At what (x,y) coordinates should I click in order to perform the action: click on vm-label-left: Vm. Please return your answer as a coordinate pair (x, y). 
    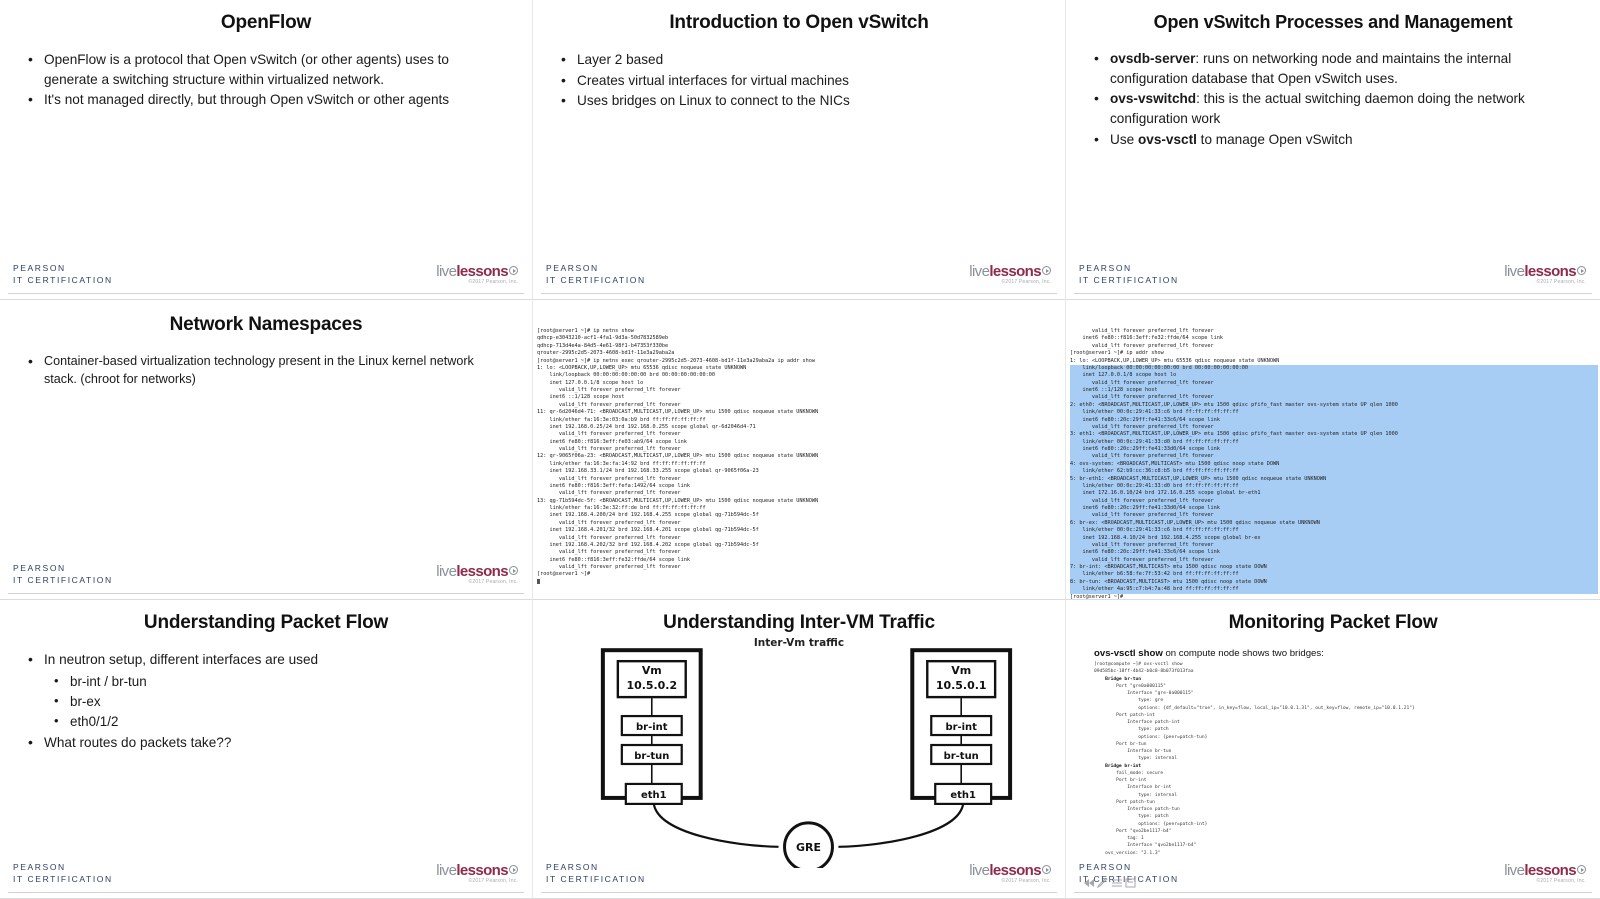
    Looking at the image, I should click on (652, 670).